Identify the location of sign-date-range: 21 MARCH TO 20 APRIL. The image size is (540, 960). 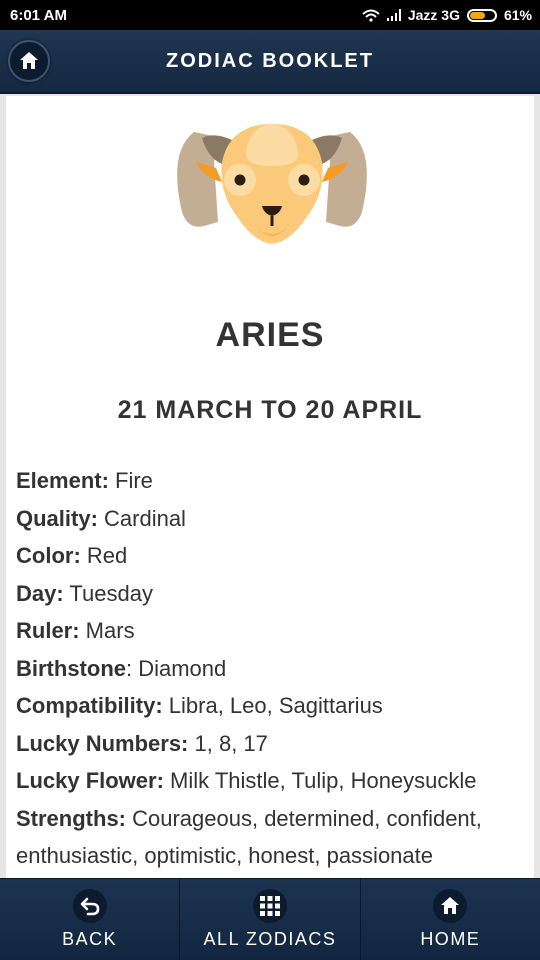
(270, 410).